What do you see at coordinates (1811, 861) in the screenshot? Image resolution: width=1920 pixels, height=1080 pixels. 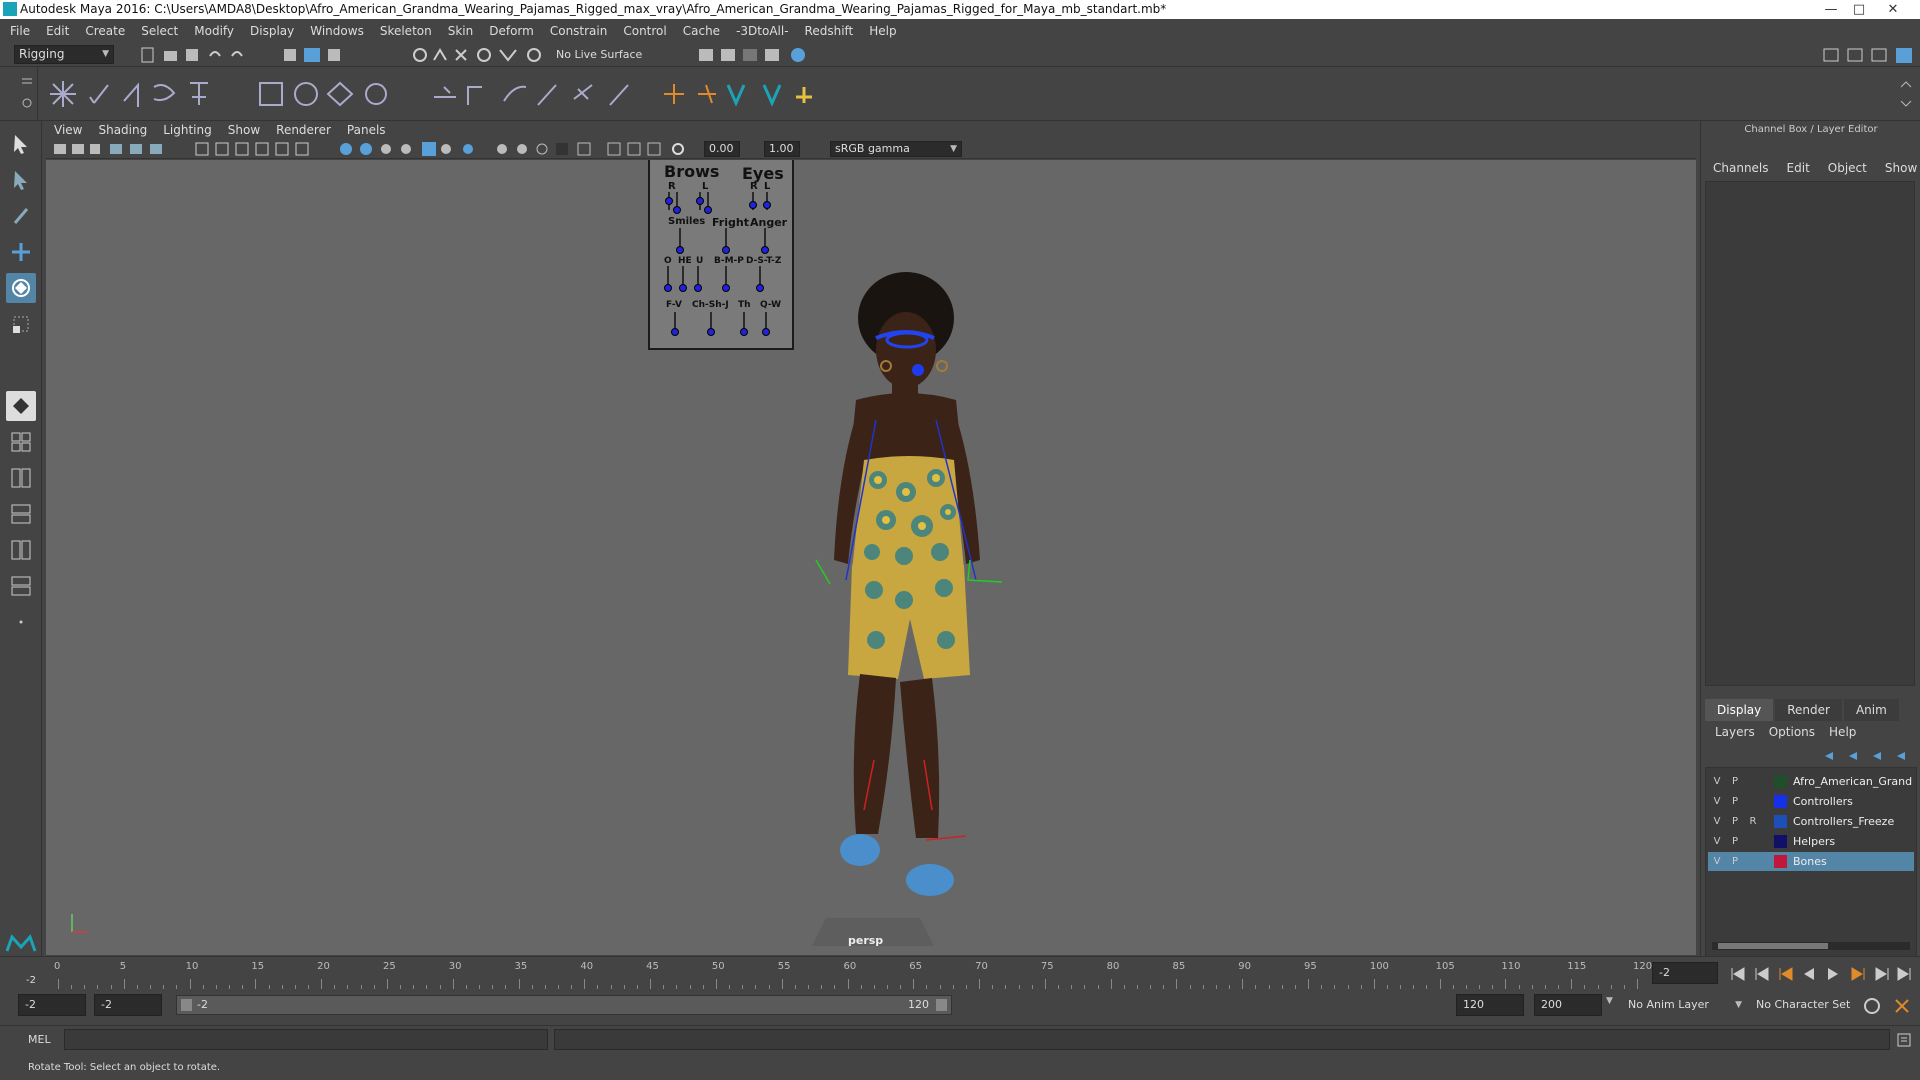 I see `layer-row-selected: V P Bones` at bounding box center [1811, 861].